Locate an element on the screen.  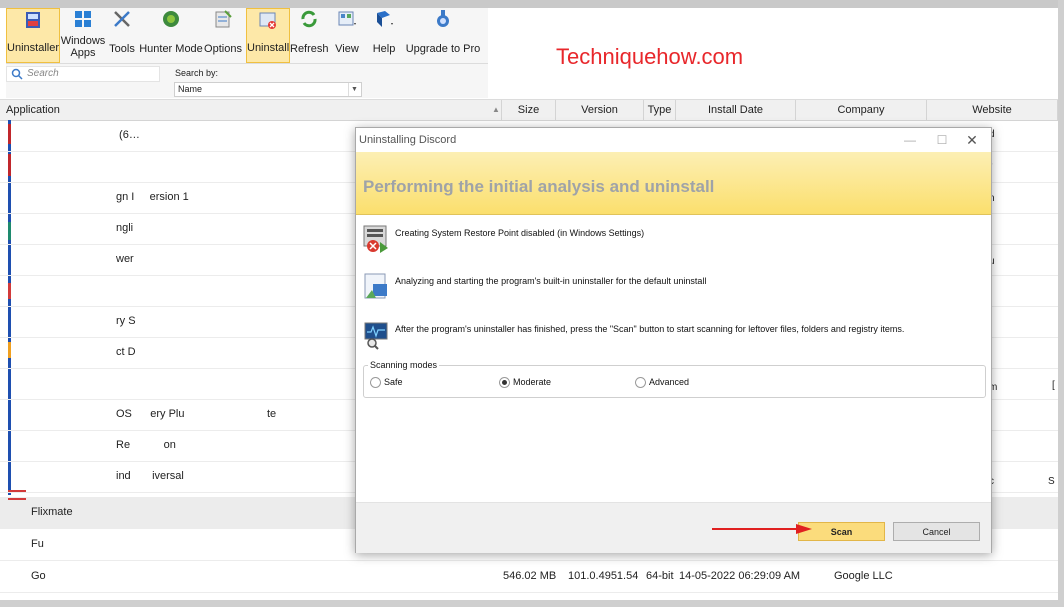
refresh-button: Refresh is located at coordinates (309, 35).